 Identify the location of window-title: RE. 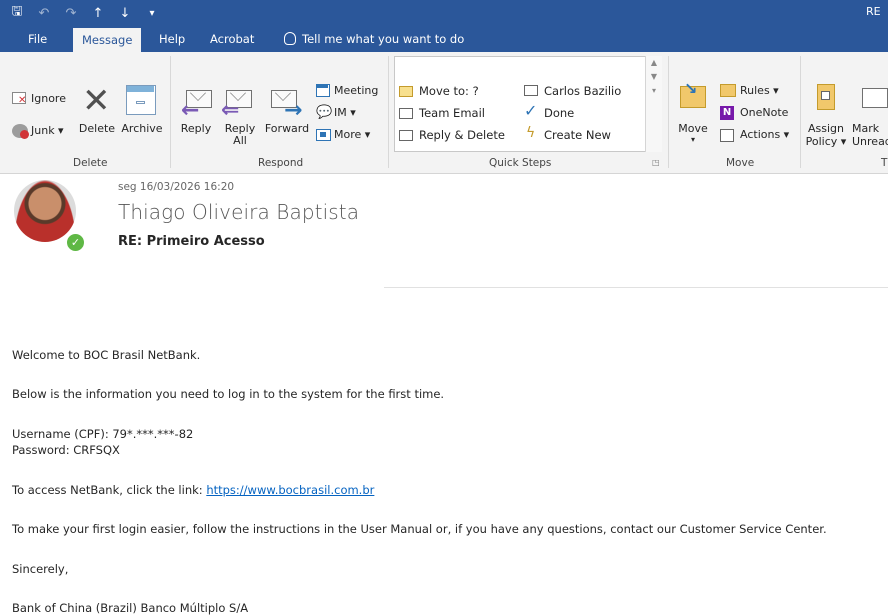
(873, 11).